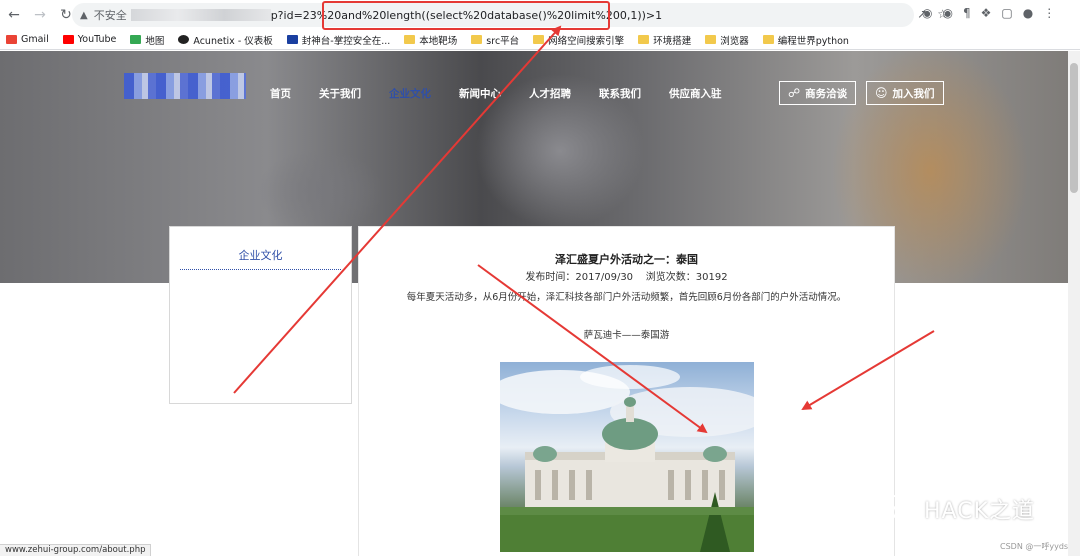 This screenshot has height=556, width=1080. Describe the element at coordinates (260, 315) in the screenshot. I see `sidebar: 企业文化` at that location.